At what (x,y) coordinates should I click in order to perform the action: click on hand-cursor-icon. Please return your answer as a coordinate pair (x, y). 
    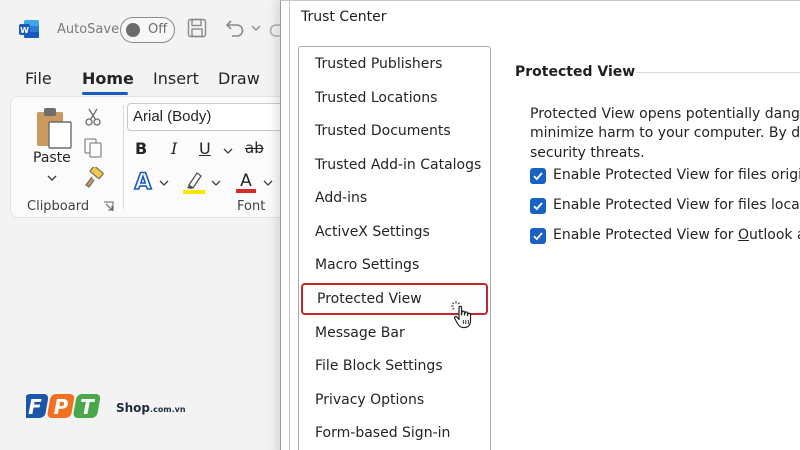
    Looking at the image, I should click on (461, 315).